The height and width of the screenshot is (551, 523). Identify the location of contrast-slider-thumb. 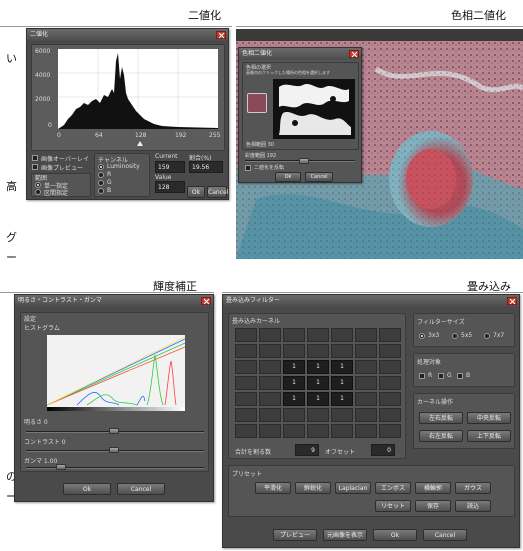
(114, 450).